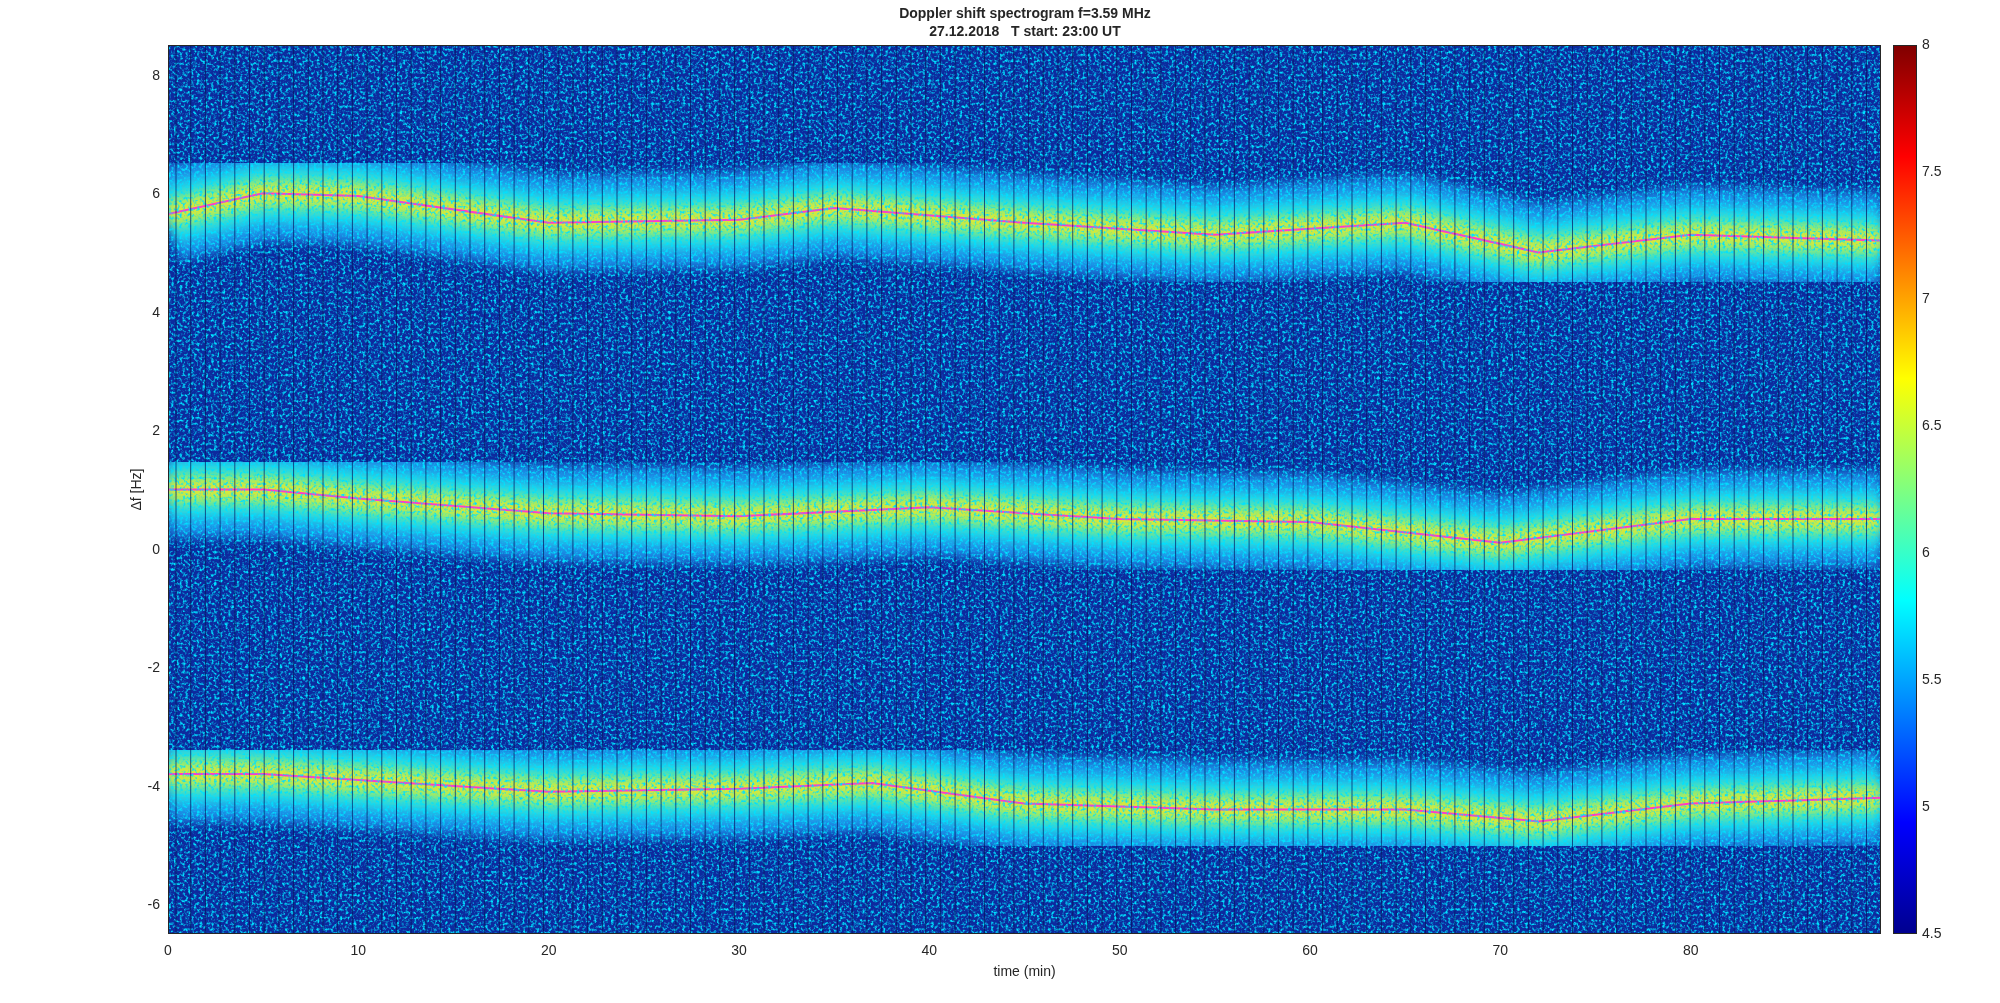 The height and width of the screenshot is (1003, 2000). Describe the element at coordinates (156, 311) in the screenshot. I see `y-tick-label: 4` at that location.